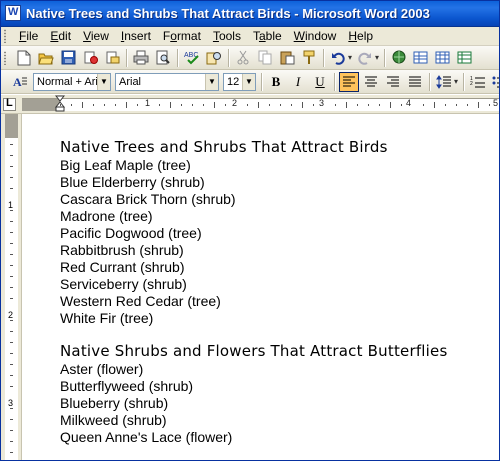  What do you see at coordinates (125, 165) in the screenshot?
I see `list-item: Big Leaf Maple (tree)` at bounding box center [125, 165].